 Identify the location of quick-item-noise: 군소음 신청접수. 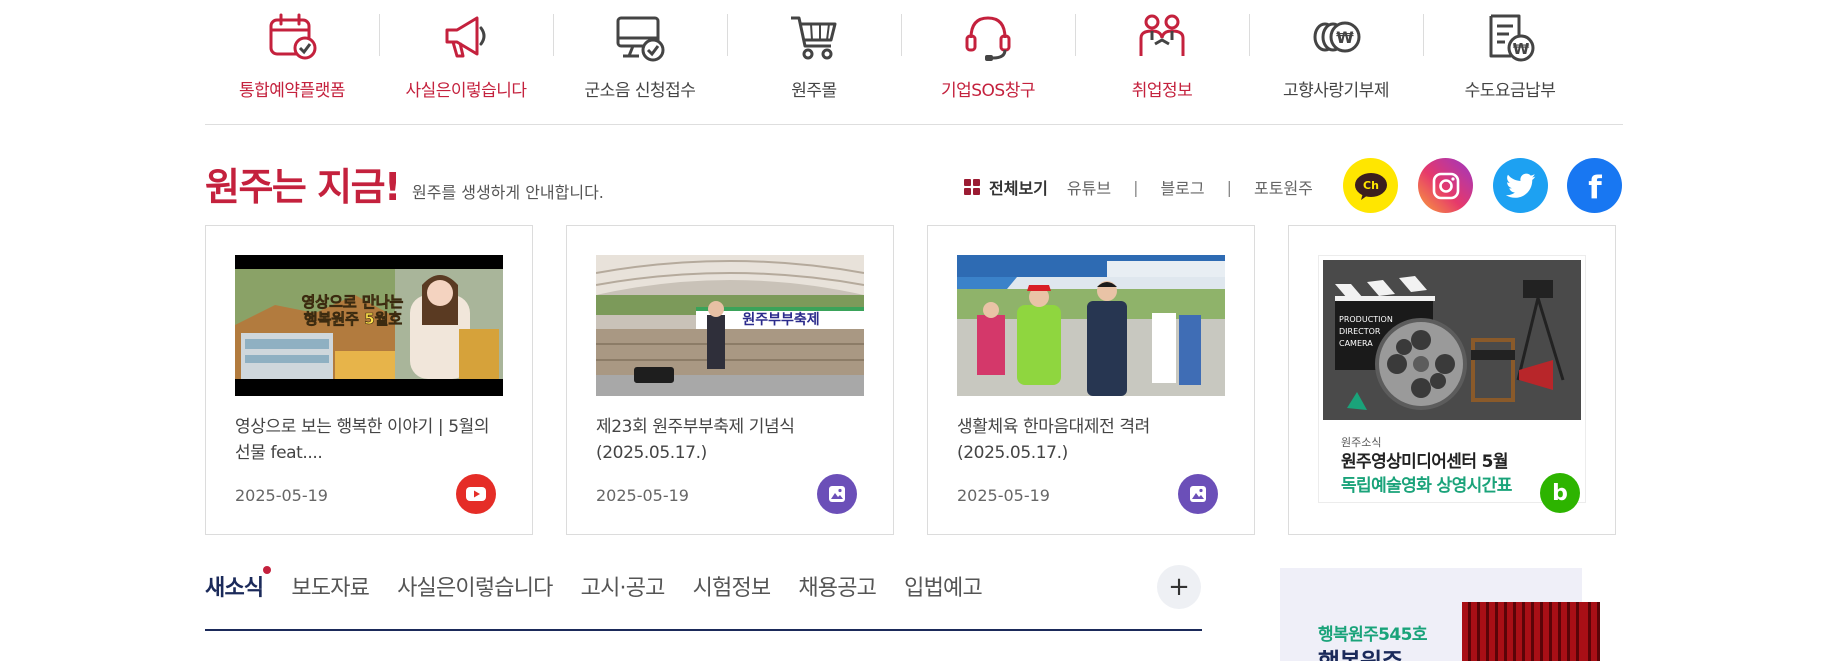
(640, 56).